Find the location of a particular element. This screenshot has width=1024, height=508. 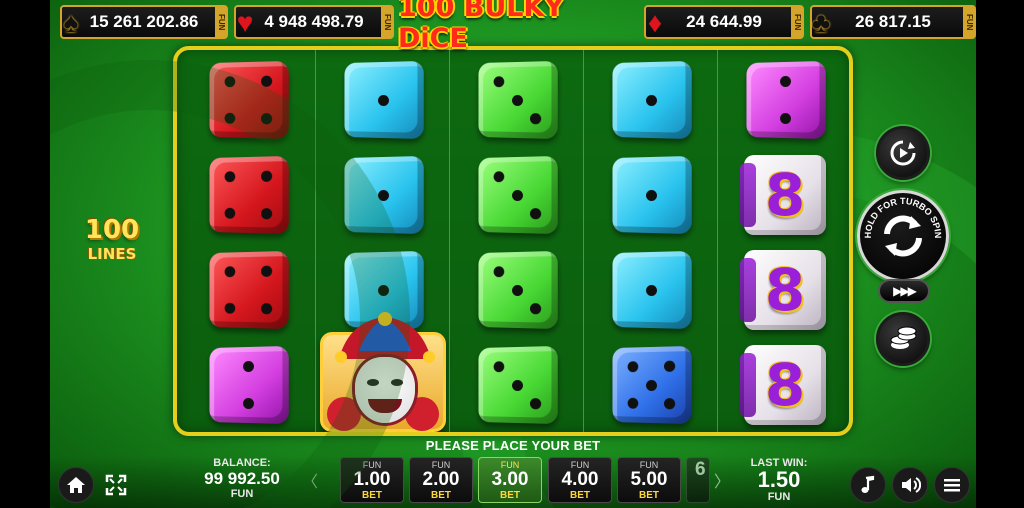

bet-scroll-right-button: 〉 is located at coordinates (722, 480).